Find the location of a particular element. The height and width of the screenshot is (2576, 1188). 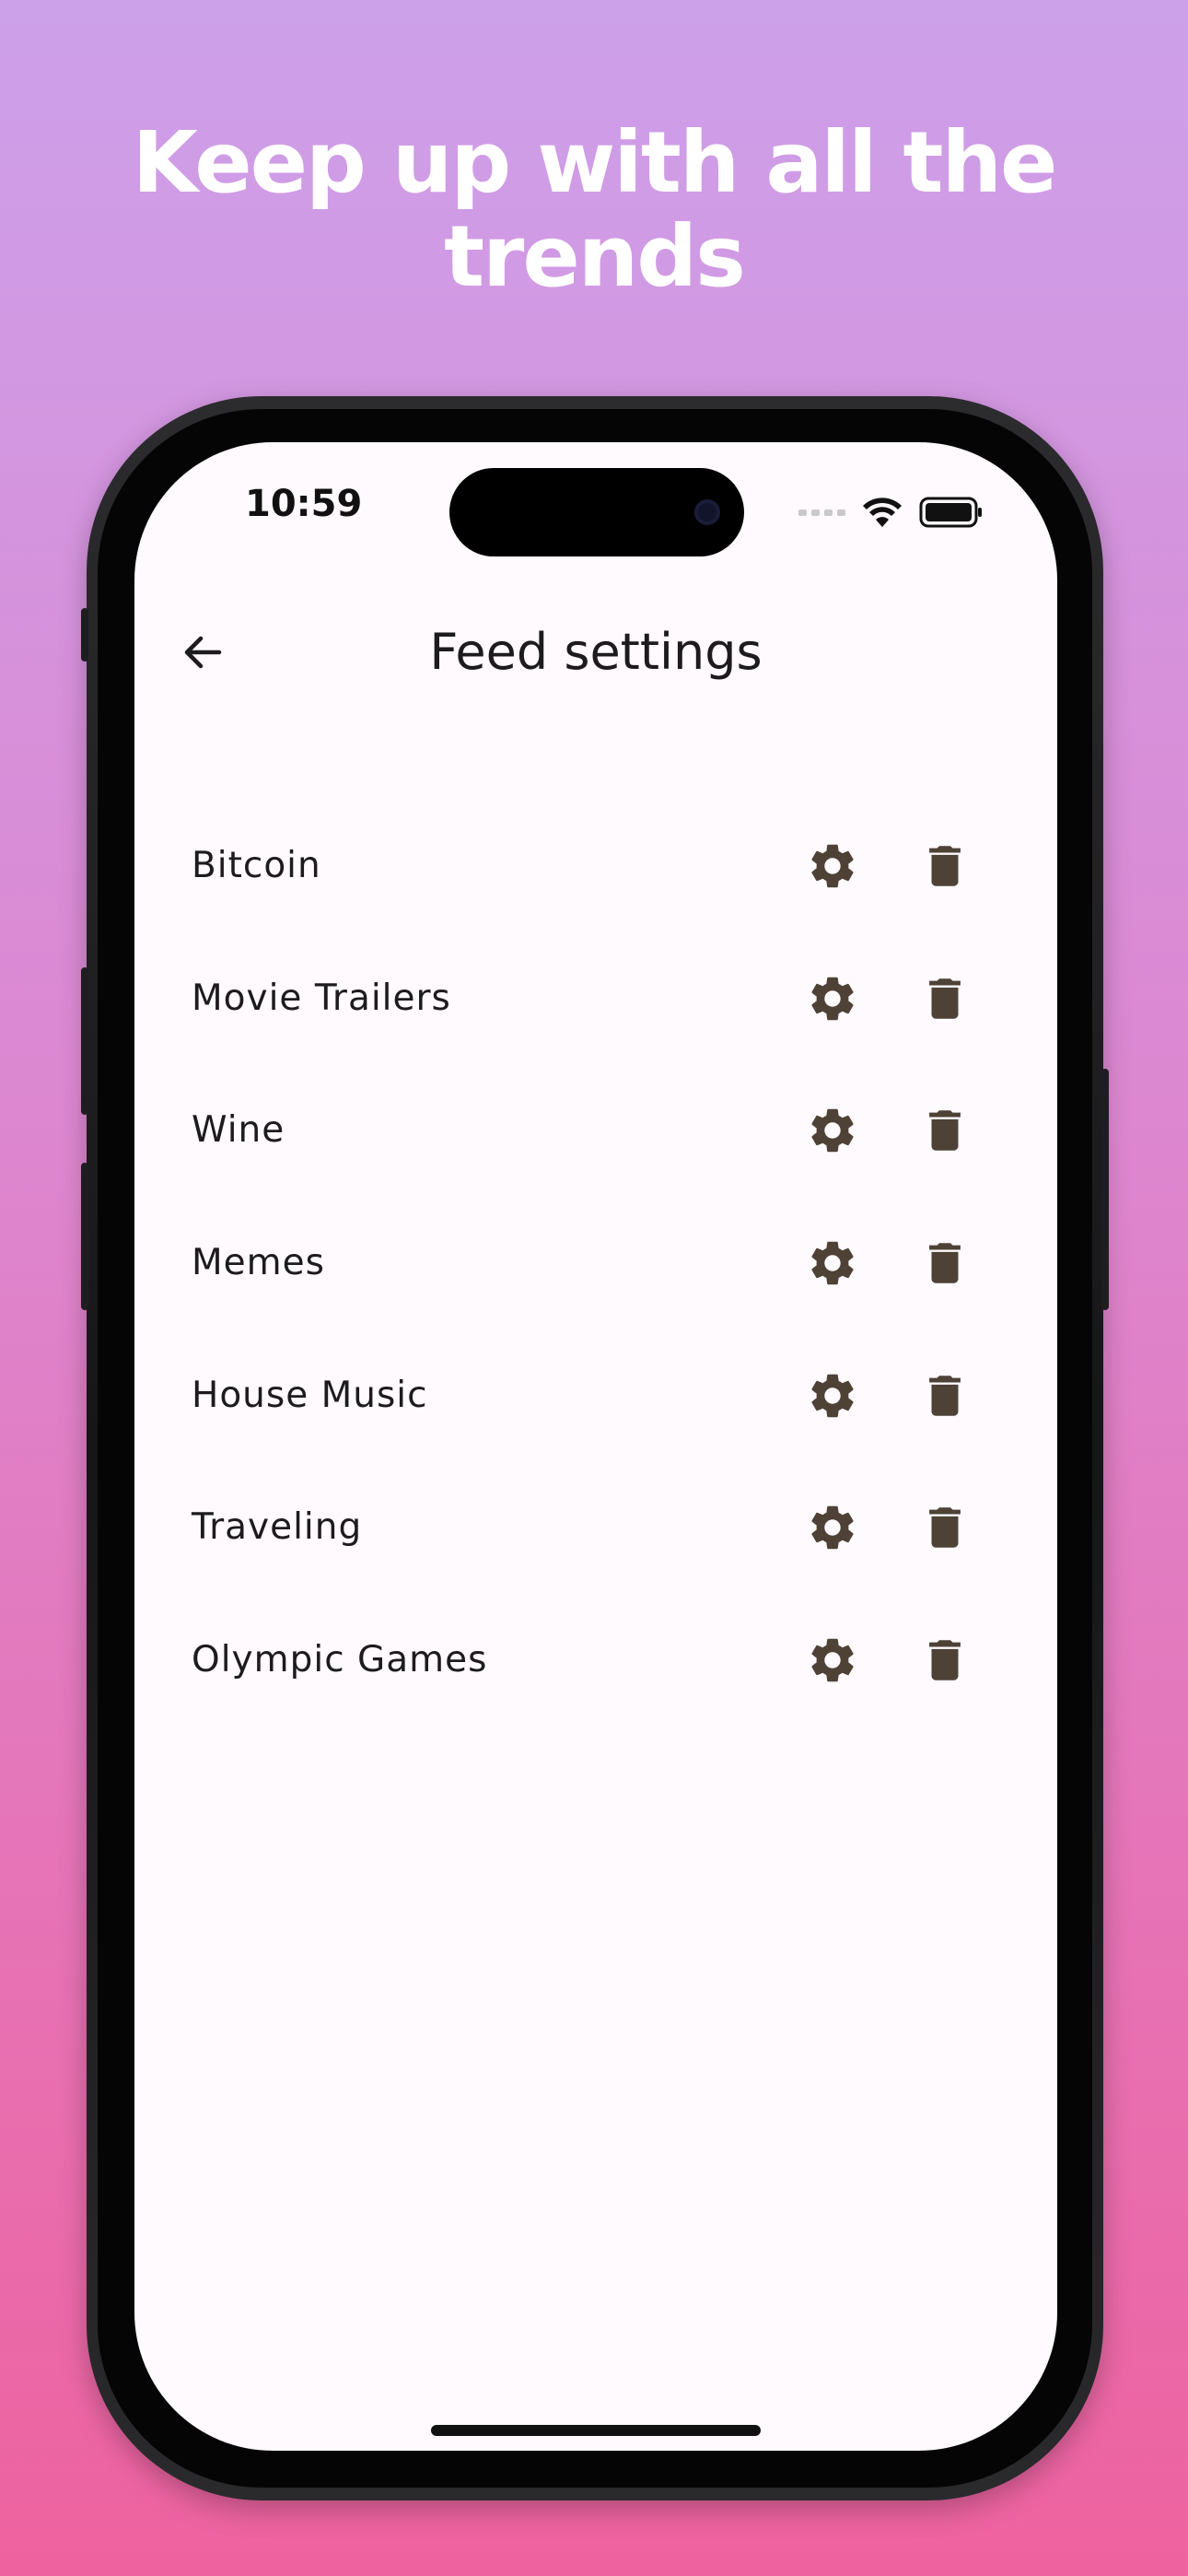

feed-item-label: Memes is located at coordinates (258, 1263).